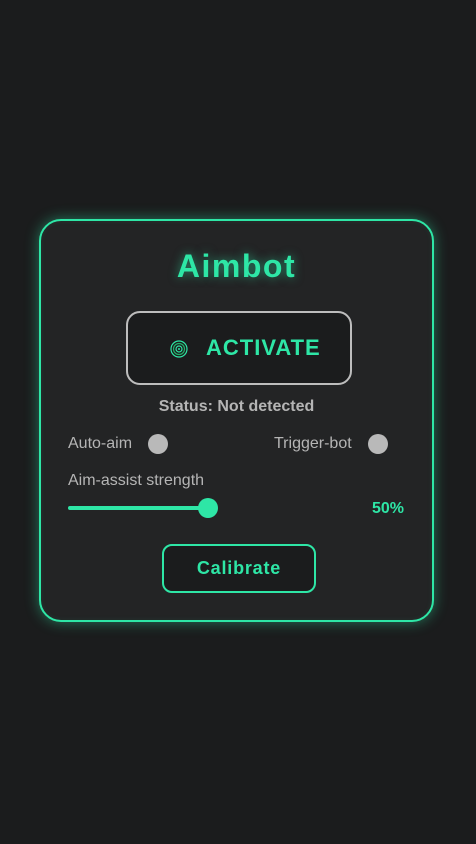  Describe the element at coordinates (158, 444) in the screenshot. I see `auto-aim-toggle` at that location.